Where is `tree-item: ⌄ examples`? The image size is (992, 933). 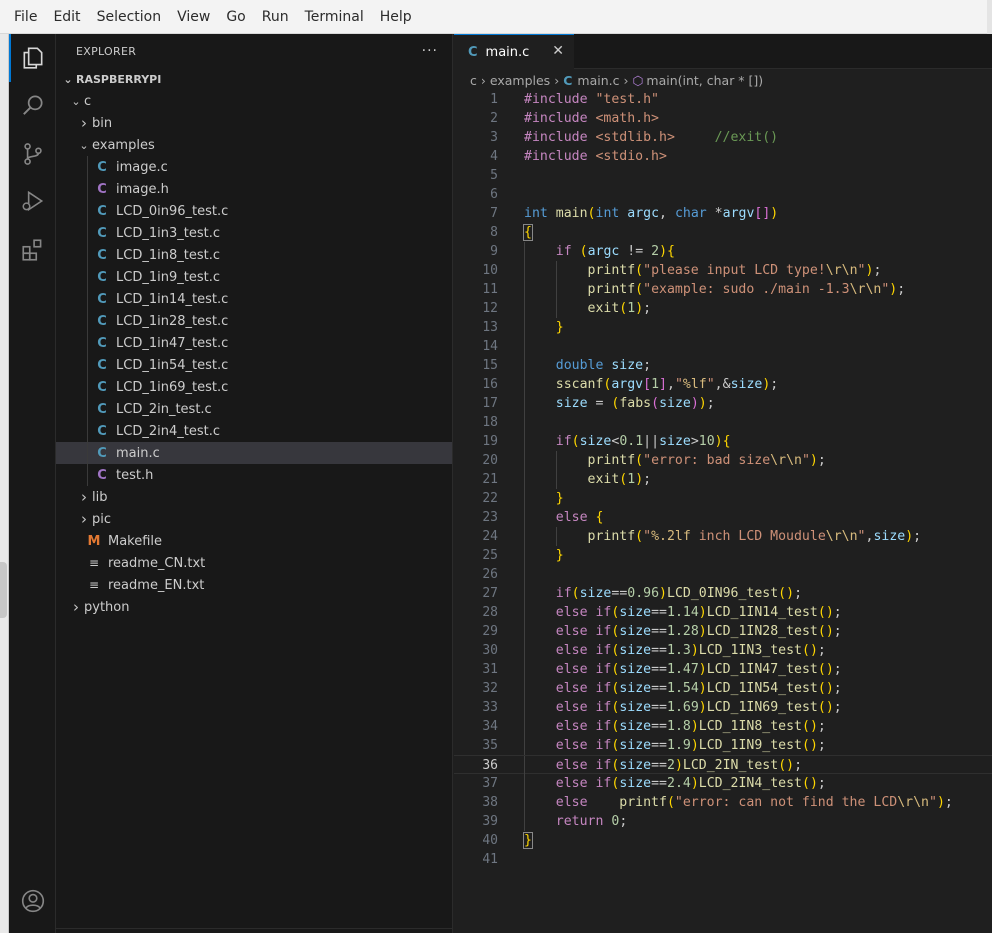 tree-item: ⌄ examples is located at coordinates (254, 145).